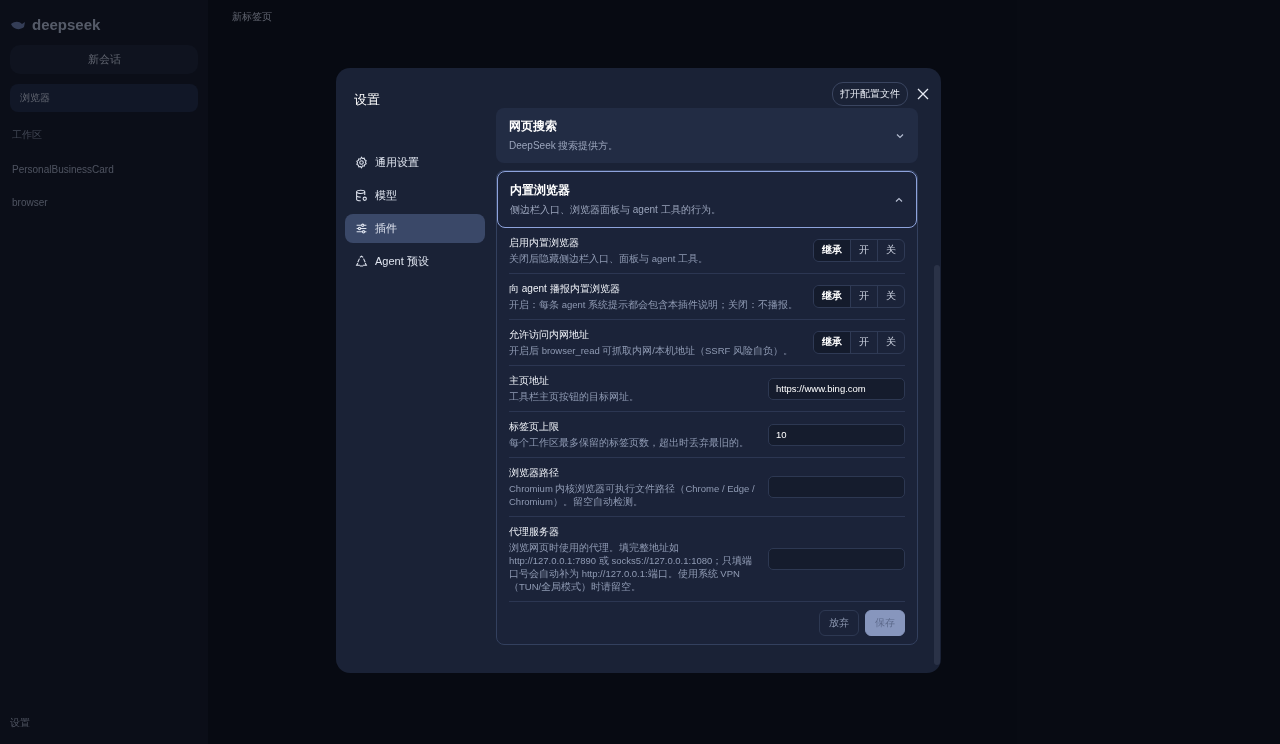 Image resolution: width=1280 pixels, height=744 pixels. Describe the element at coordinates (632, 495) in the screenshot. I see `setting-description: Chromium 内核浏览器可执行文件路径（Chrome / Edge / Chromium）。留空自动检测。` at that location.